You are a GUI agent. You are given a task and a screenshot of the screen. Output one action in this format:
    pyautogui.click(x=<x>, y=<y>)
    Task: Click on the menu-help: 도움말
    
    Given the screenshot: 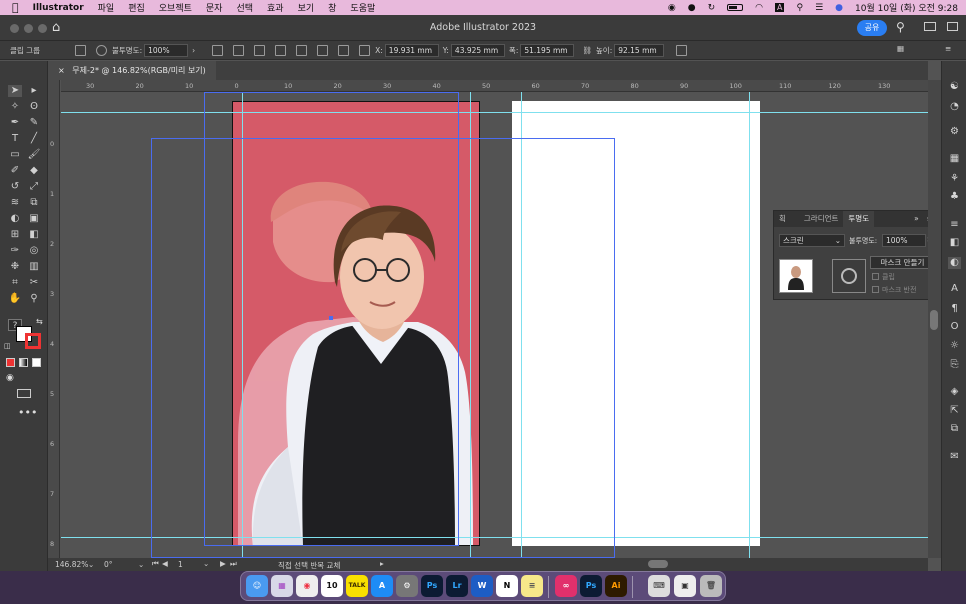 What is the action you would take?
    pyautogui.click(x=362, y=7)
    